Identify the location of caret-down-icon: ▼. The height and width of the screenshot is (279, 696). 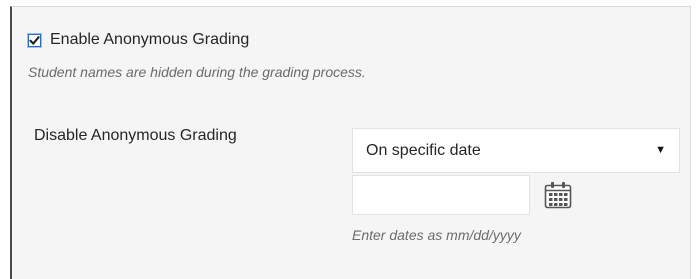
(660, 150).